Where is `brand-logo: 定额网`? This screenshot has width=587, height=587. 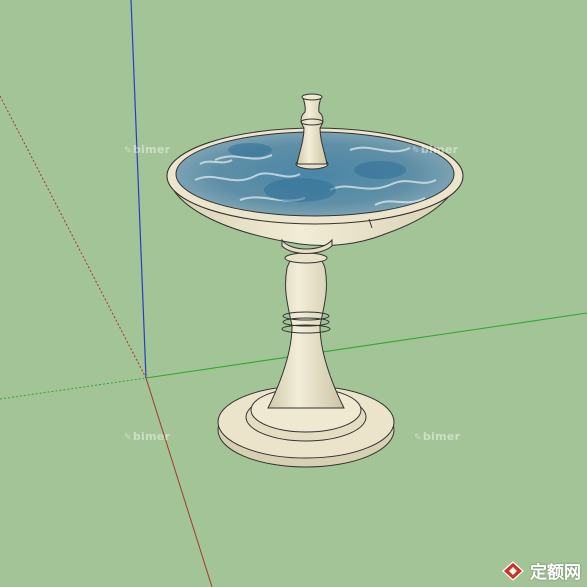 brand-logo: 定额网 is located at coordinates (540, 570).